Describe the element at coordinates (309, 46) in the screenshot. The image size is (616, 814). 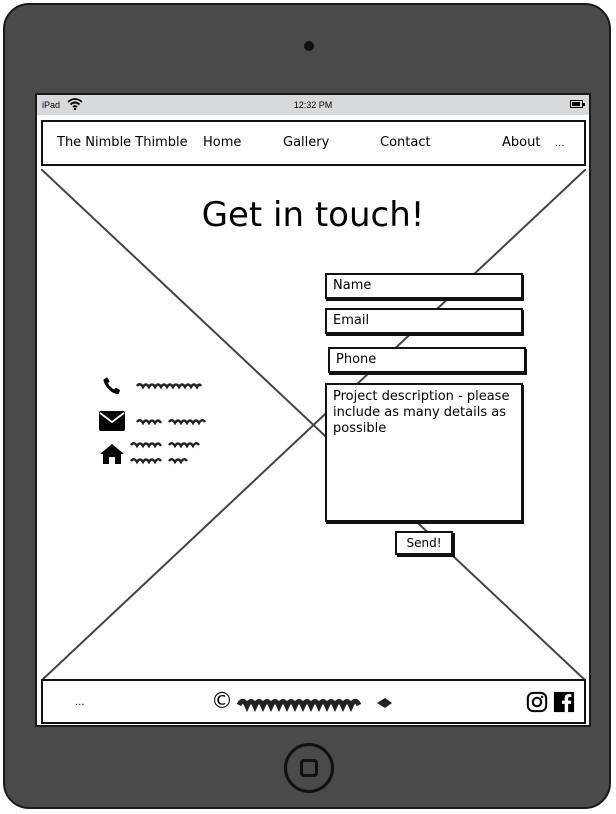
I see `camera-dot` at that location.